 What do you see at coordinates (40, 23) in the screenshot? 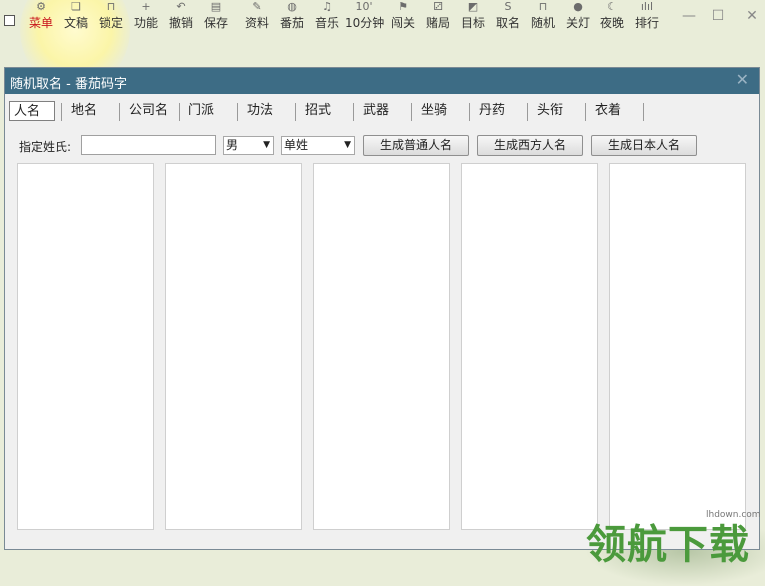
I see `toolbar-label: 菜单` at bounding box center [40, 23].